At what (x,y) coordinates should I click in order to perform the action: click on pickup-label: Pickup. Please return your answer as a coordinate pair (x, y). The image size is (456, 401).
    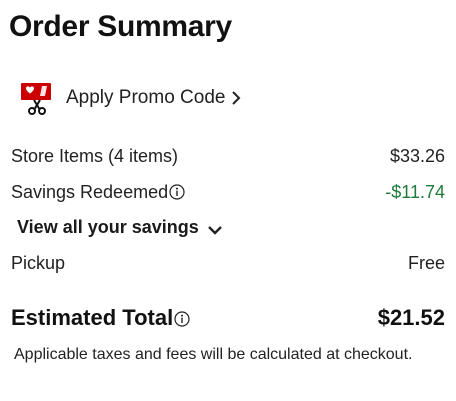
    Looking at the image, I should click on (38, 263).